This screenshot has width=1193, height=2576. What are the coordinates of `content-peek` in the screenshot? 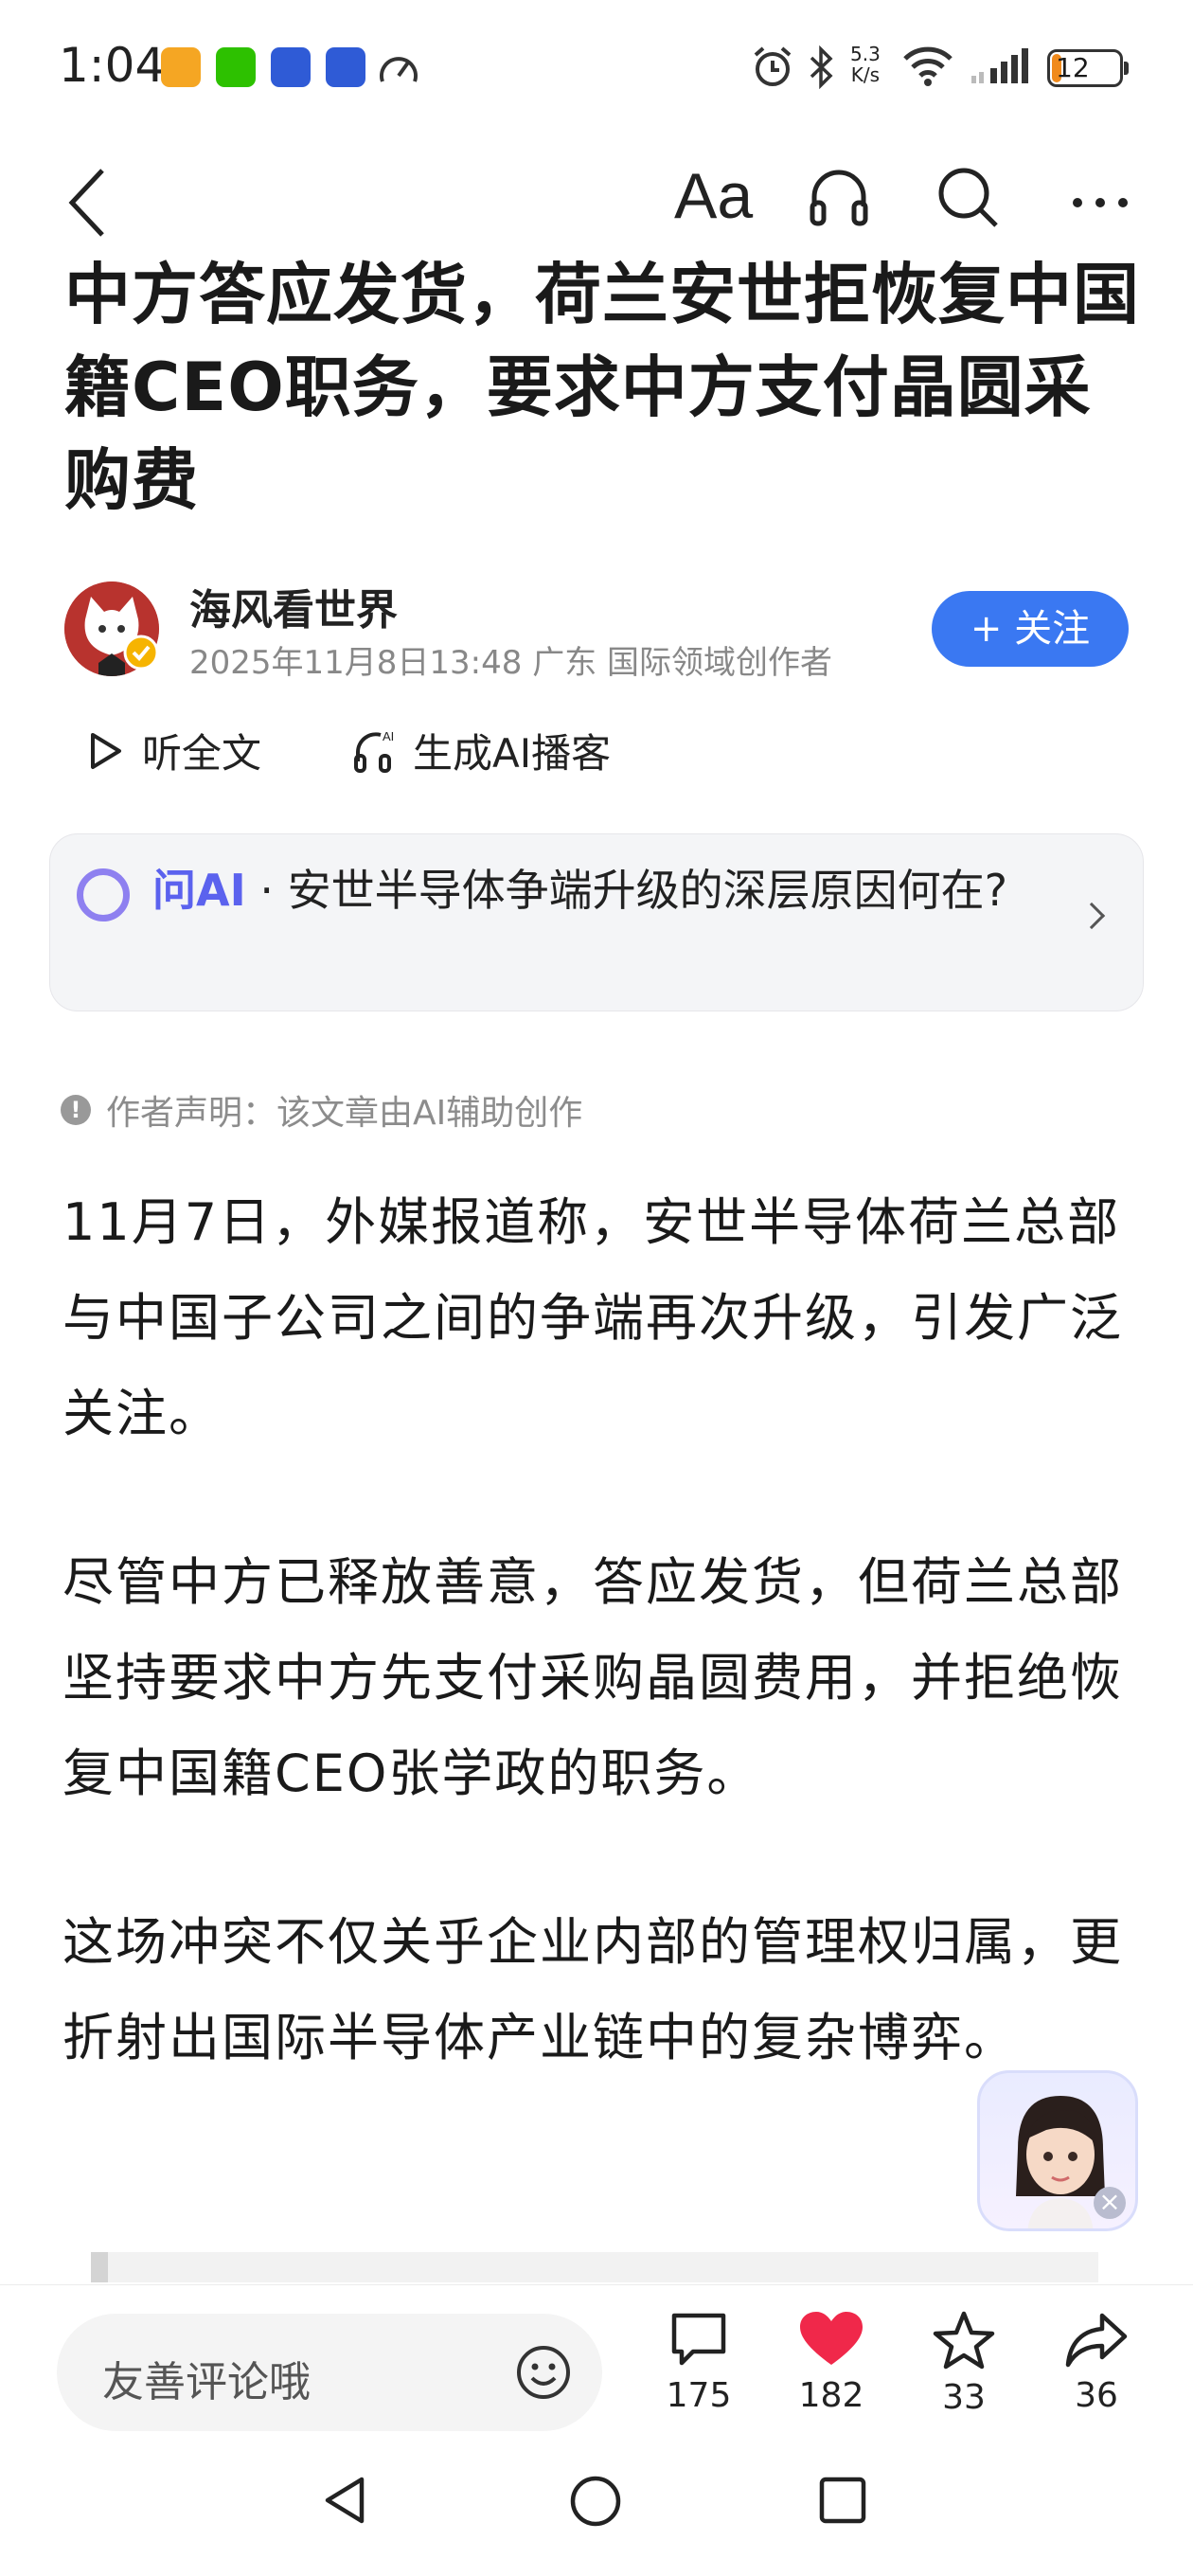 It's located at (594, 2267).